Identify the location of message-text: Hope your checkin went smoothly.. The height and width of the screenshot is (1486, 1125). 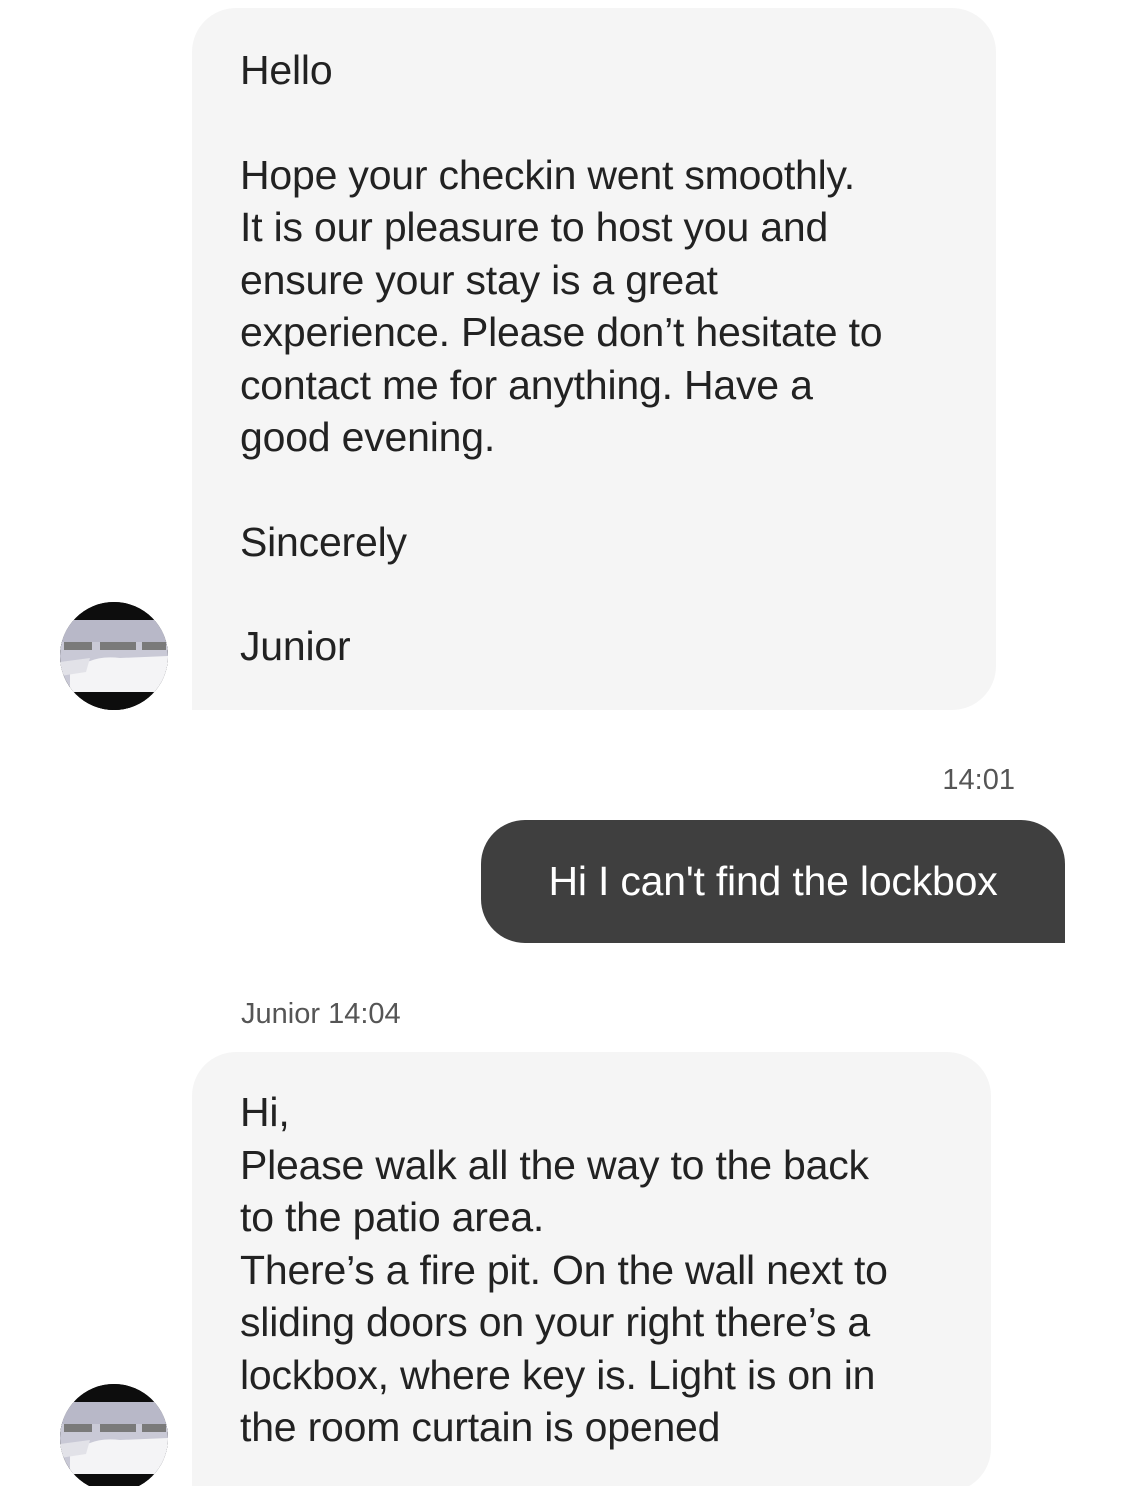
(547, 174).